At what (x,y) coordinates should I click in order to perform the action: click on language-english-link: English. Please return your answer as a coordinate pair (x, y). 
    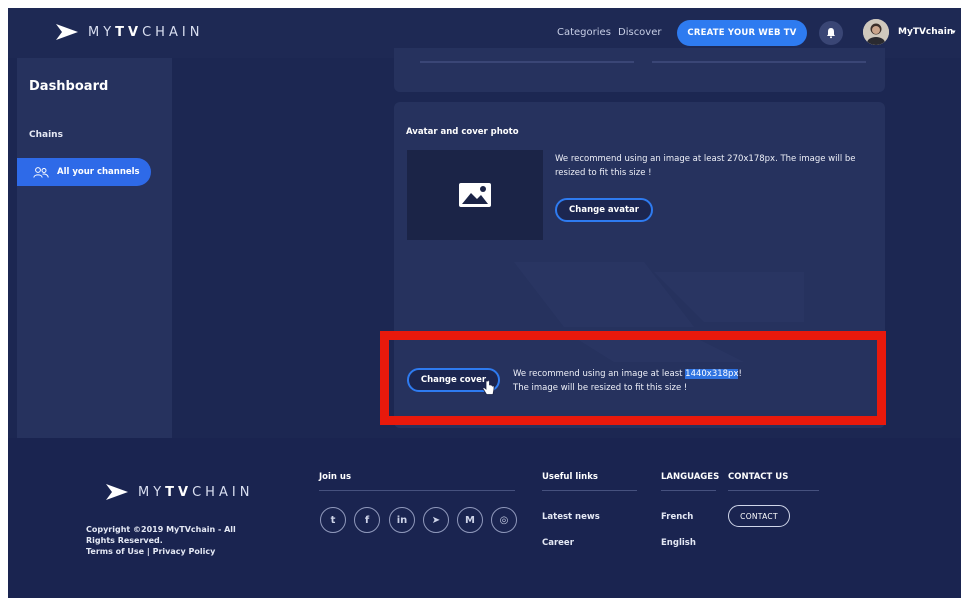
    Looking at the image, I should click on (678, 543).